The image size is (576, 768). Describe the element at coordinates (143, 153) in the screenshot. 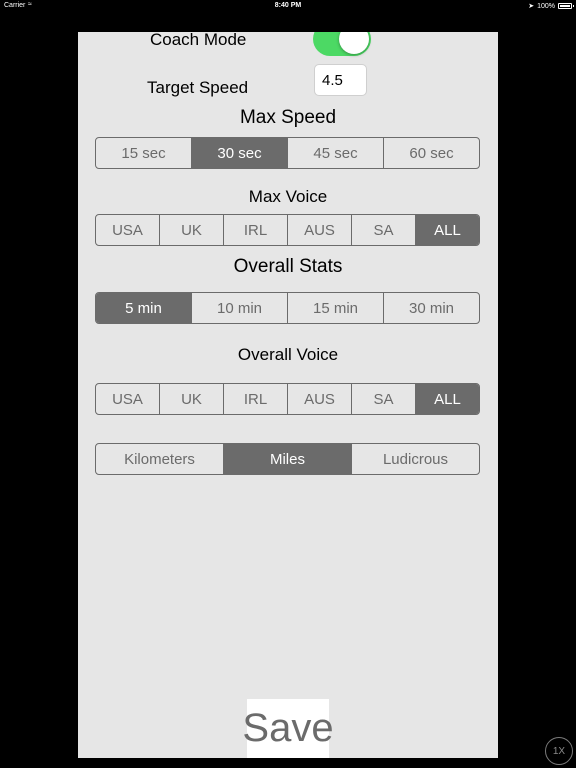

I see `segment-15-sec: 15 sec` at that location.